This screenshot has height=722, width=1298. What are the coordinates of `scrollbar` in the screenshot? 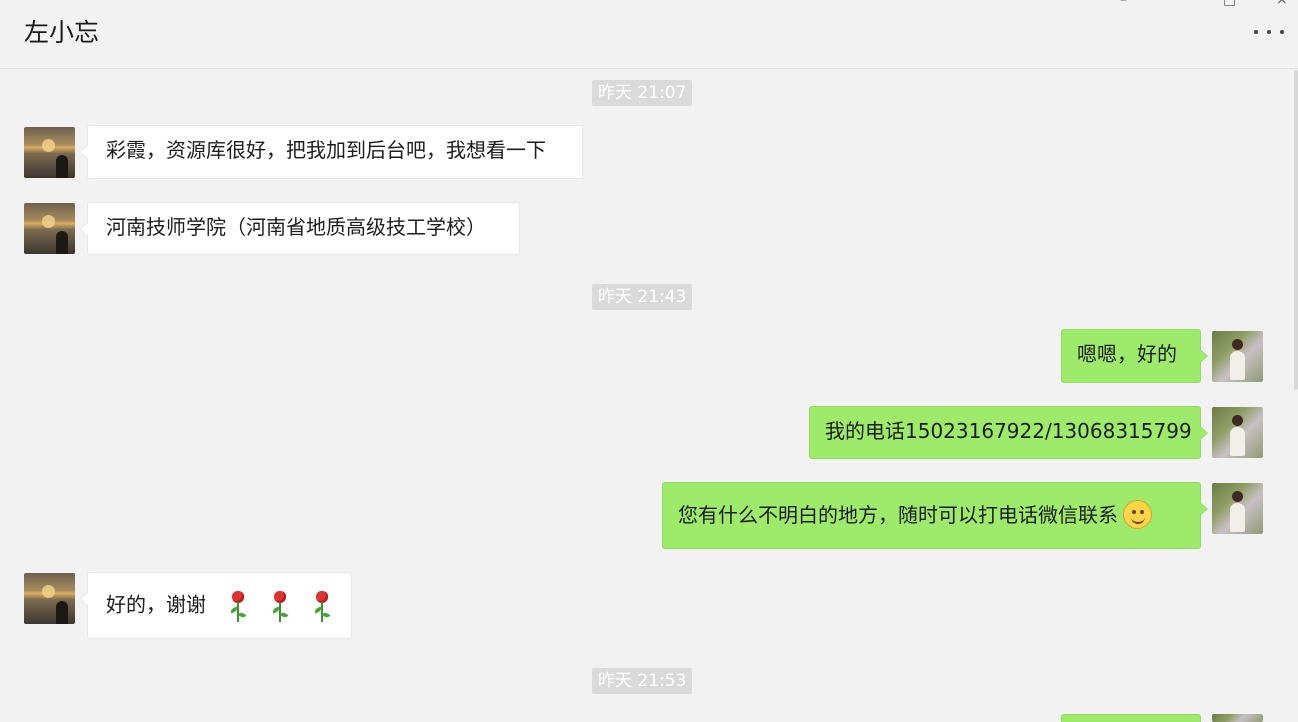 It's located at (1296, 230).